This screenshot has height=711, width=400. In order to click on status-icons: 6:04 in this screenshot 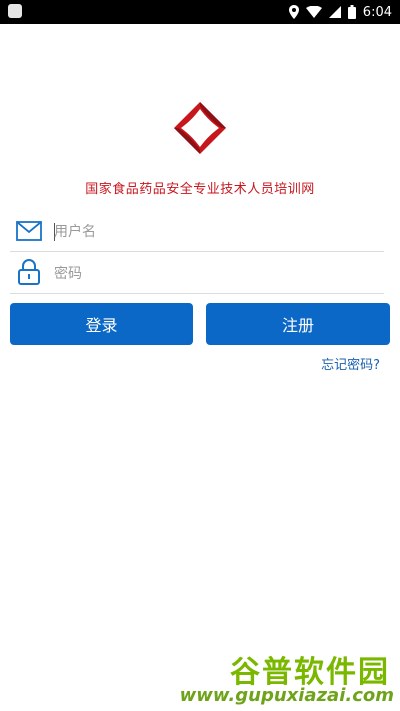, I will do `click(340, 12)`.